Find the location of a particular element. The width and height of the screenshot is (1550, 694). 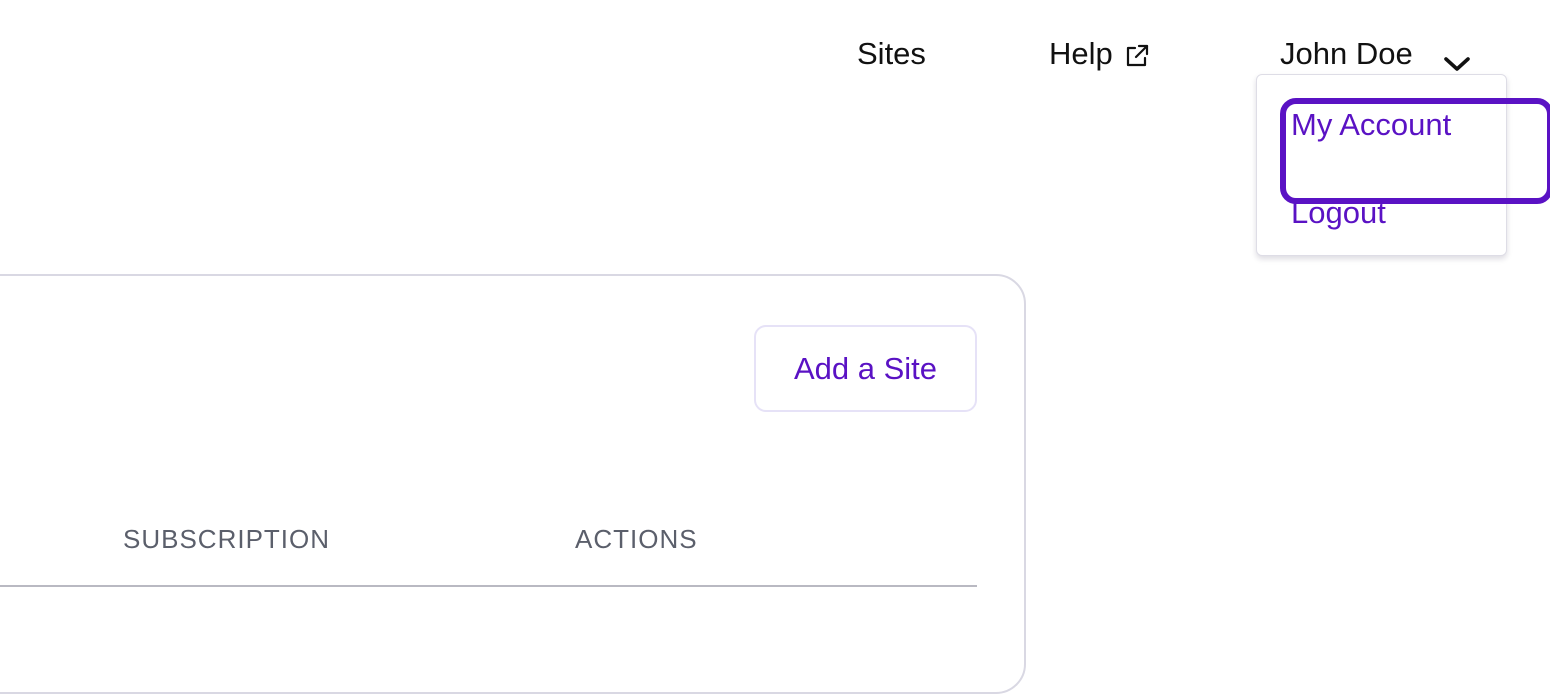

menu-item-my-account: My Account is located at coordinates (1415, 151).